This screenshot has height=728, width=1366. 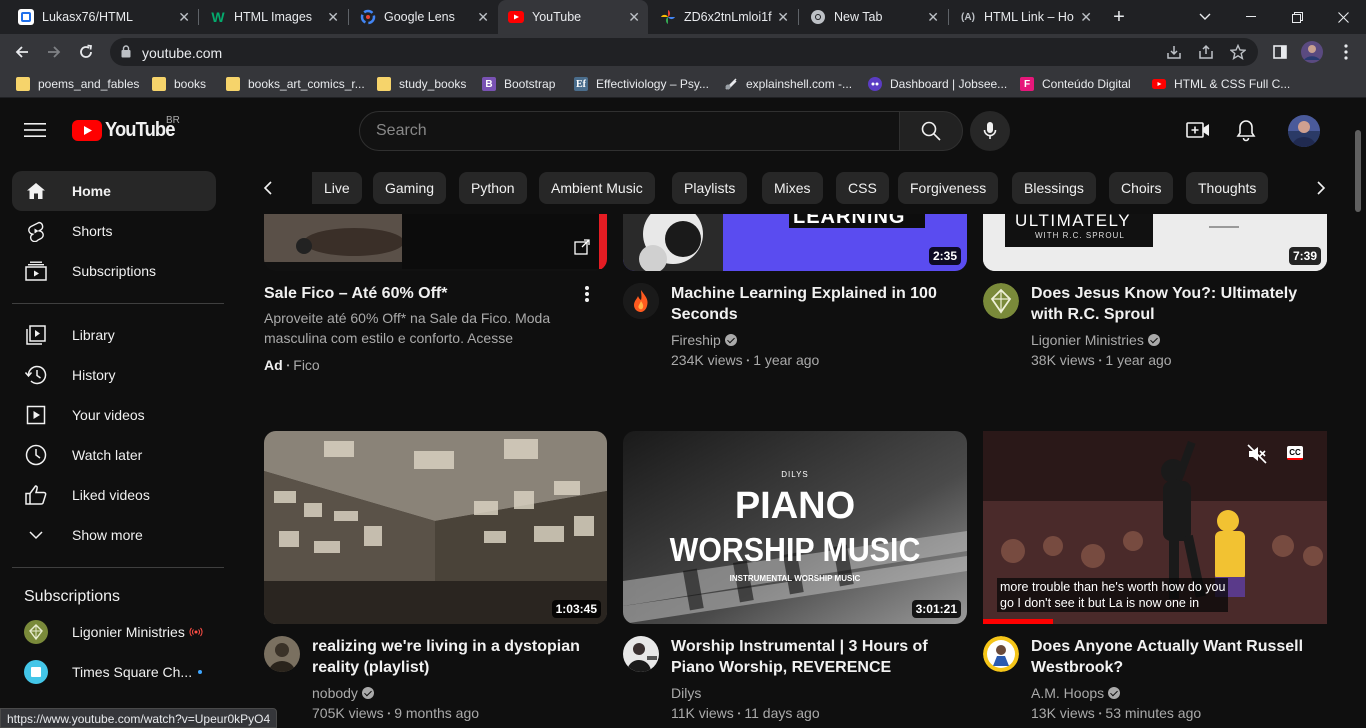 What do you see at coordinates (1119, 17) in the screenshot?
I see `new-tab-button: +` at bounding box center [1119, 17].